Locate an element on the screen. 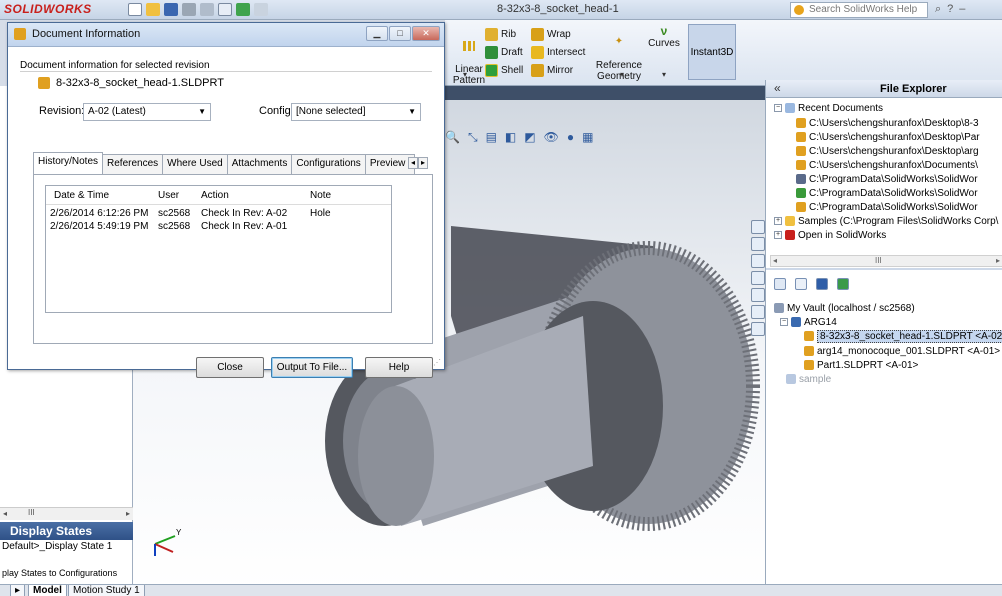 Image resolution: width=1002 pixels, height=596 pixels. close-icon: ✕ is located at coordinates (426, 33).